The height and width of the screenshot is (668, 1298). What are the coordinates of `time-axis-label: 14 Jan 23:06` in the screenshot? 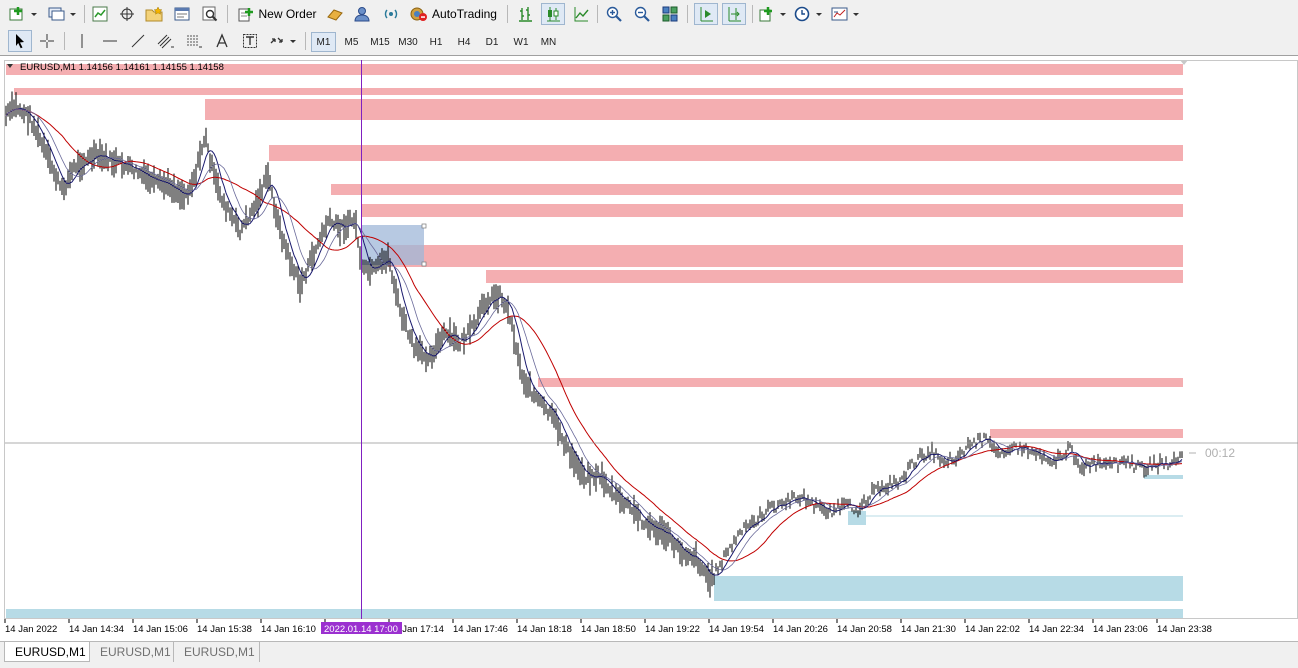 It's located at (1120, 629).